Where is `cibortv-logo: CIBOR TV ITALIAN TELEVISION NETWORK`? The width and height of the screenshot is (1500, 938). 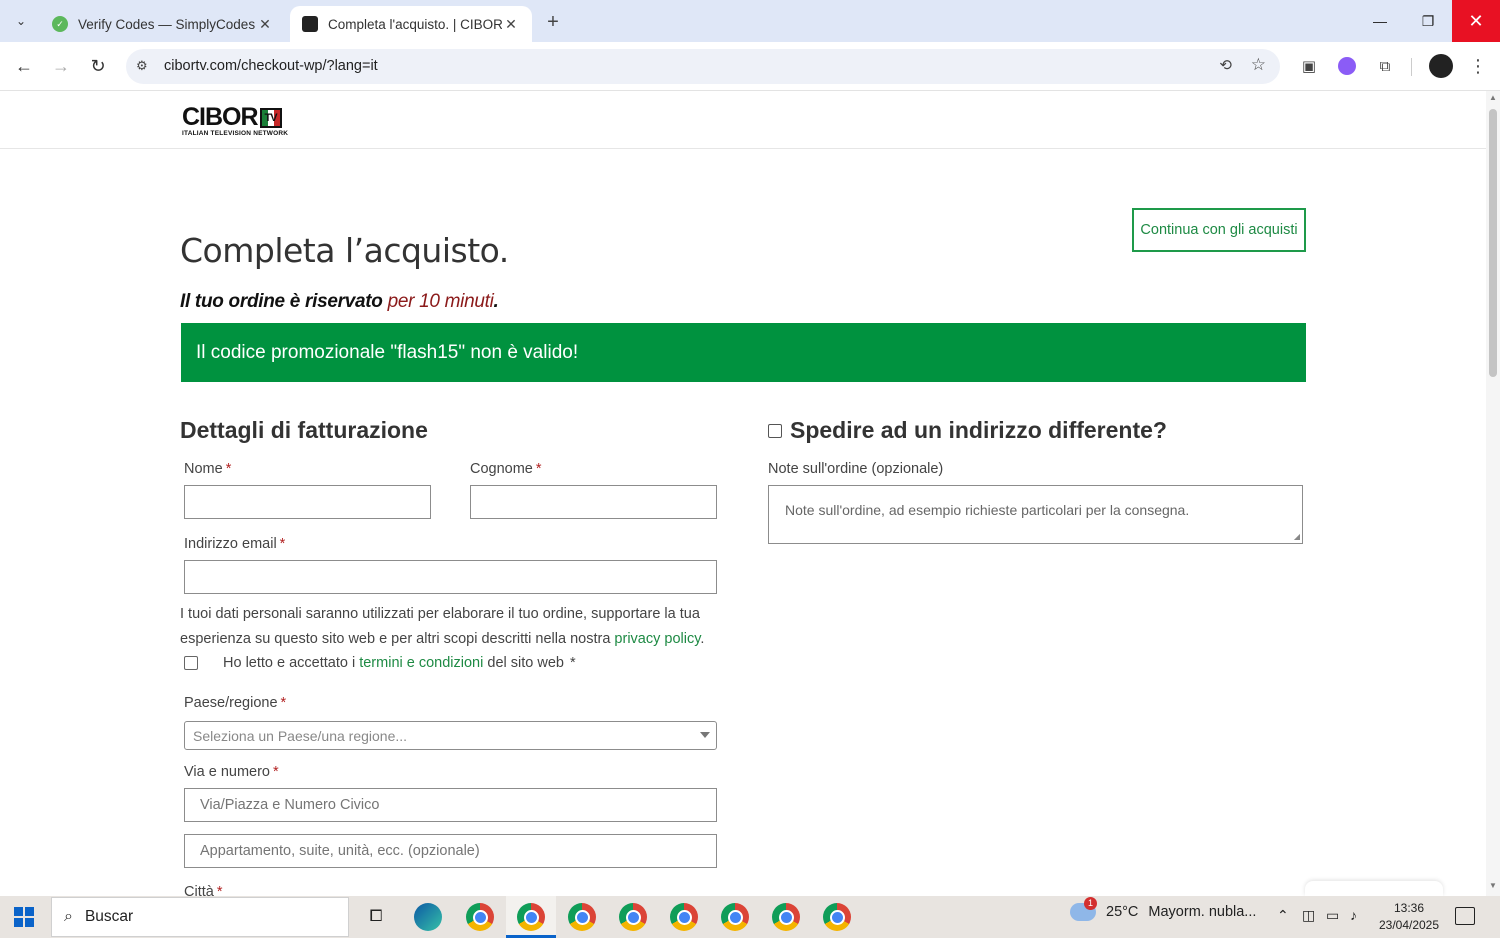
cibortv-logo: CIBOR TV ITALIAN TELEVISION NETWORK is located at coordinates (235, 120).